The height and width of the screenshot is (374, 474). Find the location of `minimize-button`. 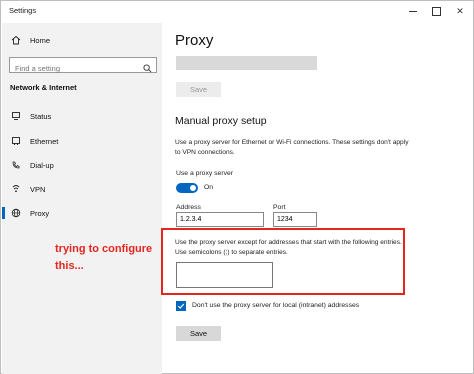

minimize-button is located at coordinates (413, 11).